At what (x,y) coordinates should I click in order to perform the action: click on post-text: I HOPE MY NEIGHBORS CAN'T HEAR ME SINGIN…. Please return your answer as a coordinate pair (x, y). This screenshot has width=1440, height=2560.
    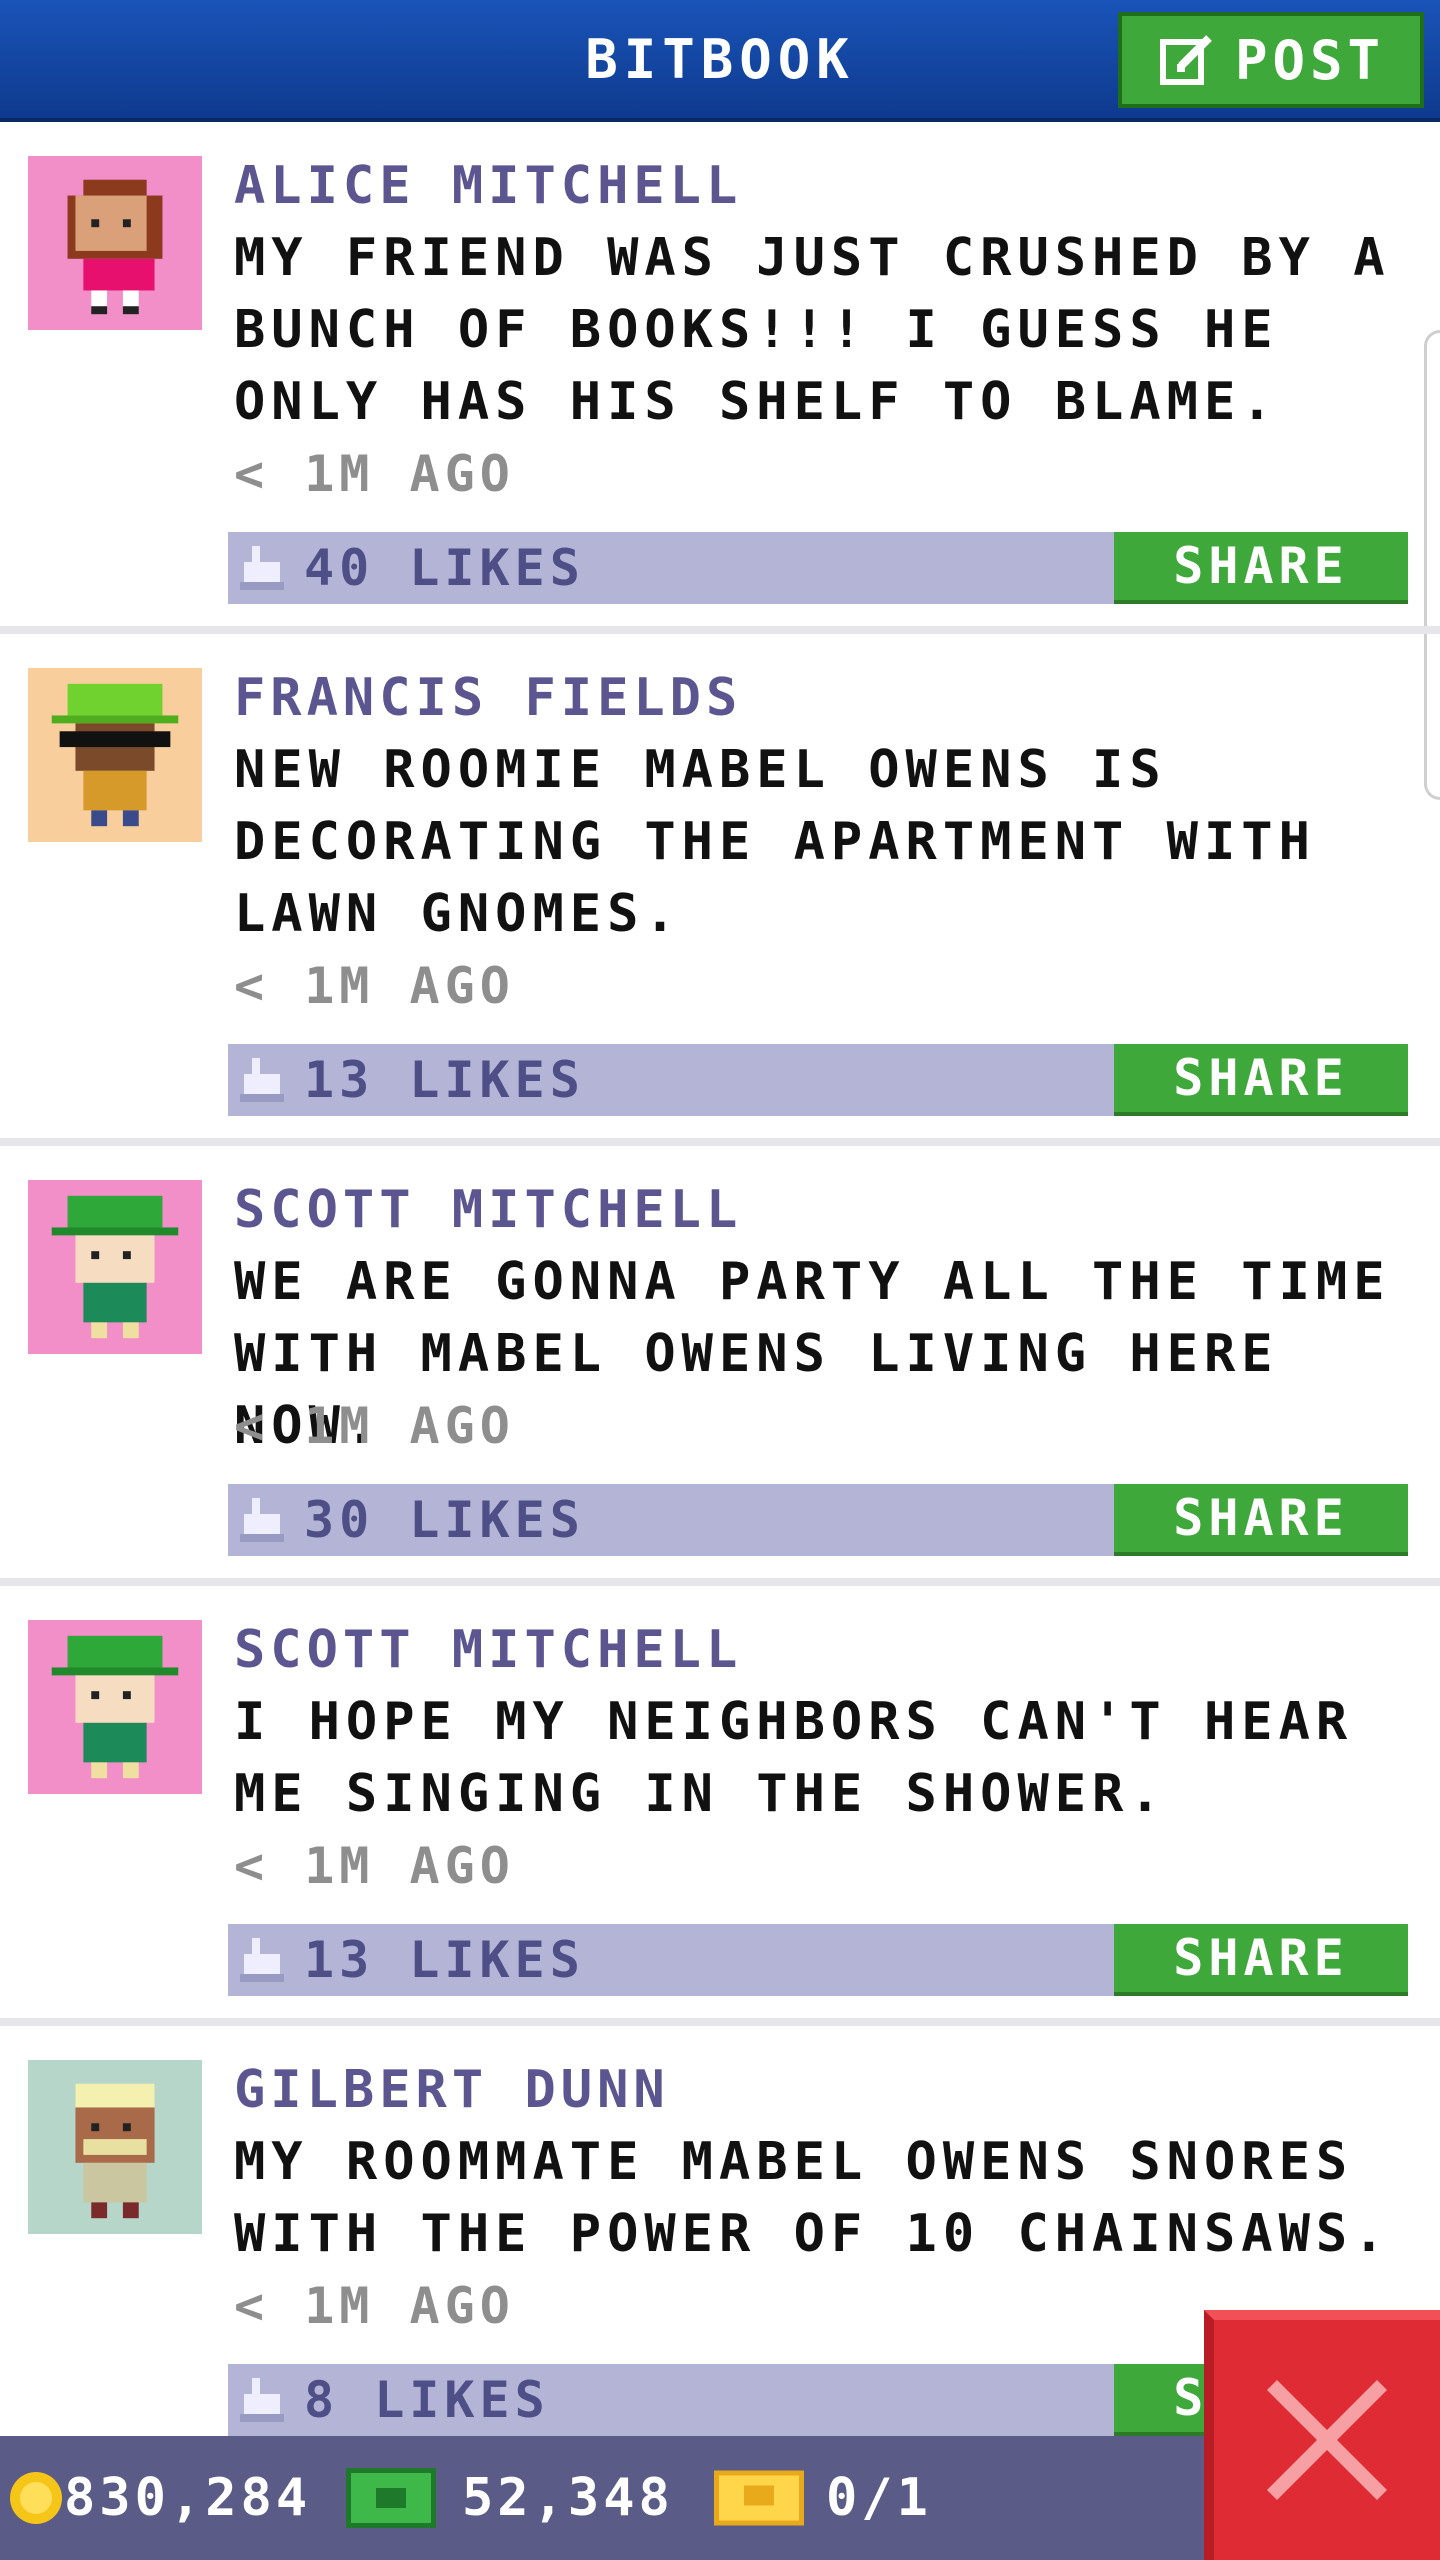
    Looking at the image, I should click on (794, 1758).